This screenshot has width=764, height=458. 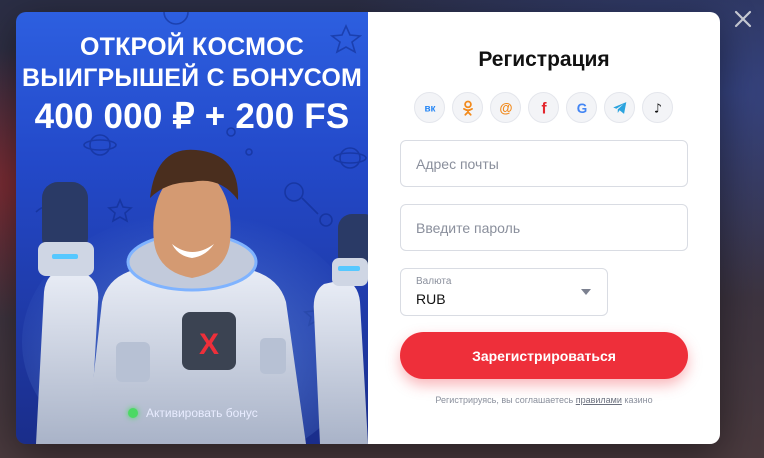 I want to click on caret-down-icon, so click(x=586, y=292).